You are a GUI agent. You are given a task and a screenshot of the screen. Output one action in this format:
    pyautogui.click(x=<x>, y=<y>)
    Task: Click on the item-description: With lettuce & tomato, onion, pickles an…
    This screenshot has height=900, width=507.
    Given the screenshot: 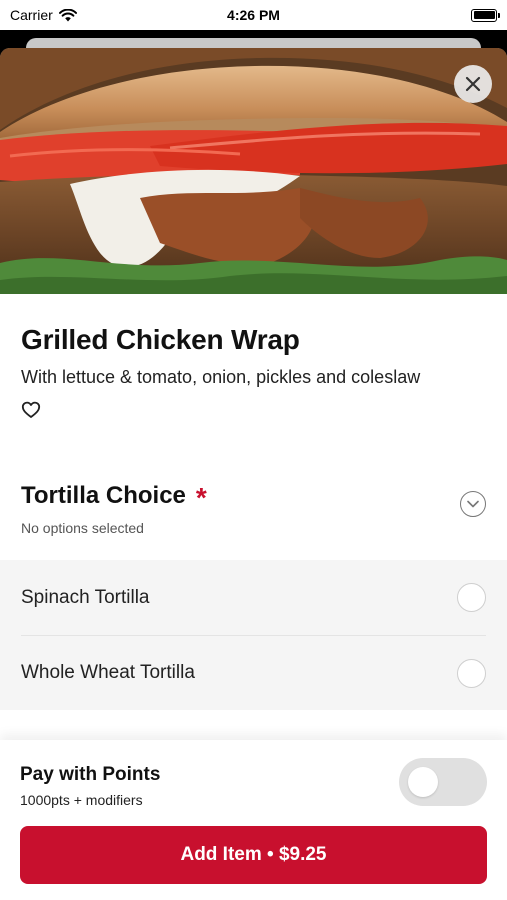 What is the action you would take?
    pyautogui.click(x=221, y=377)
    